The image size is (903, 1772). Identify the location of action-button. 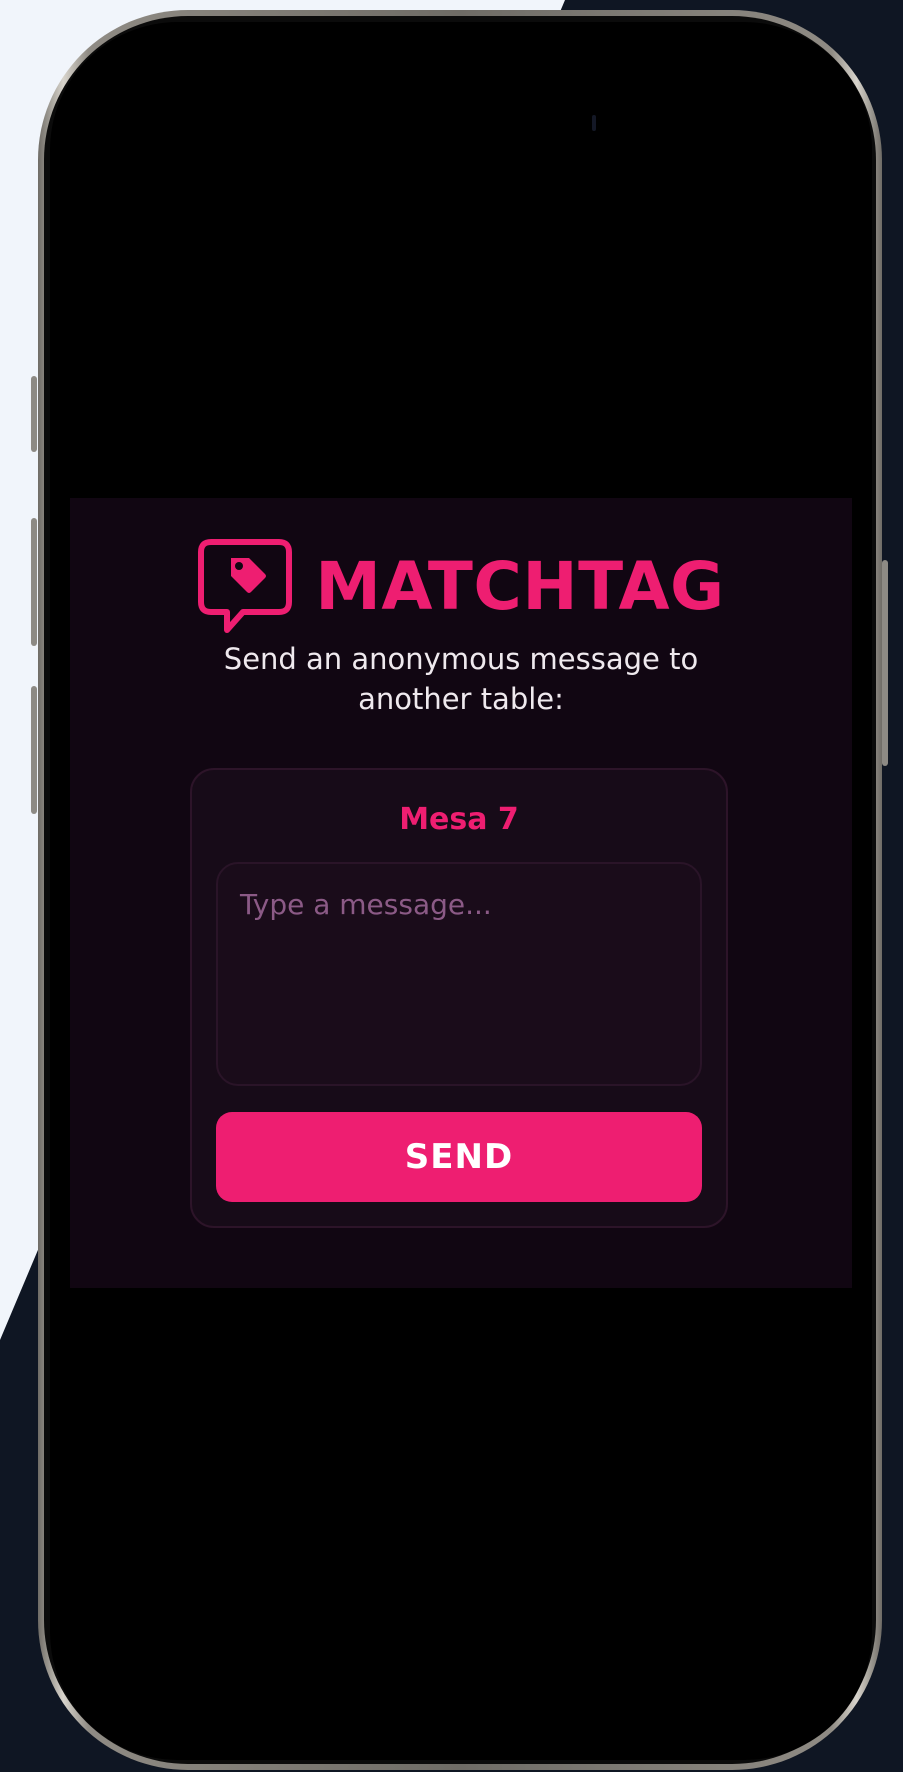
(34, 414).